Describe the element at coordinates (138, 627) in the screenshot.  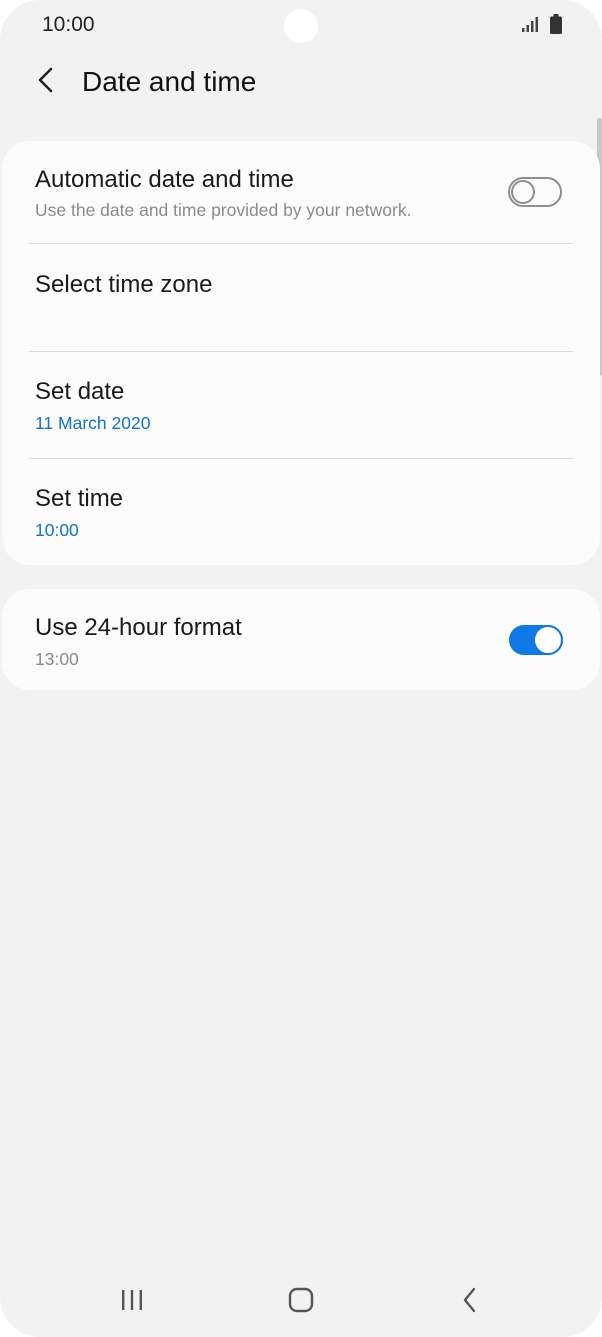
I see `use-24-hour-format-title: Use 24-hour format` at that location.